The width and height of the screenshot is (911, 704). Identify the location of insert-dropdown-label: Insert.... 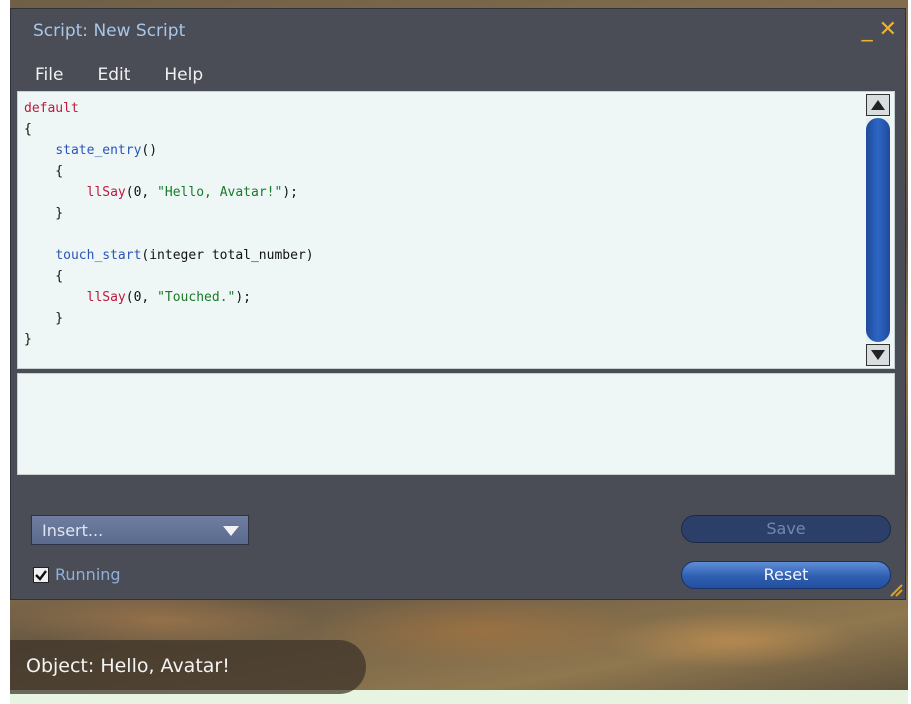
(73, 530).